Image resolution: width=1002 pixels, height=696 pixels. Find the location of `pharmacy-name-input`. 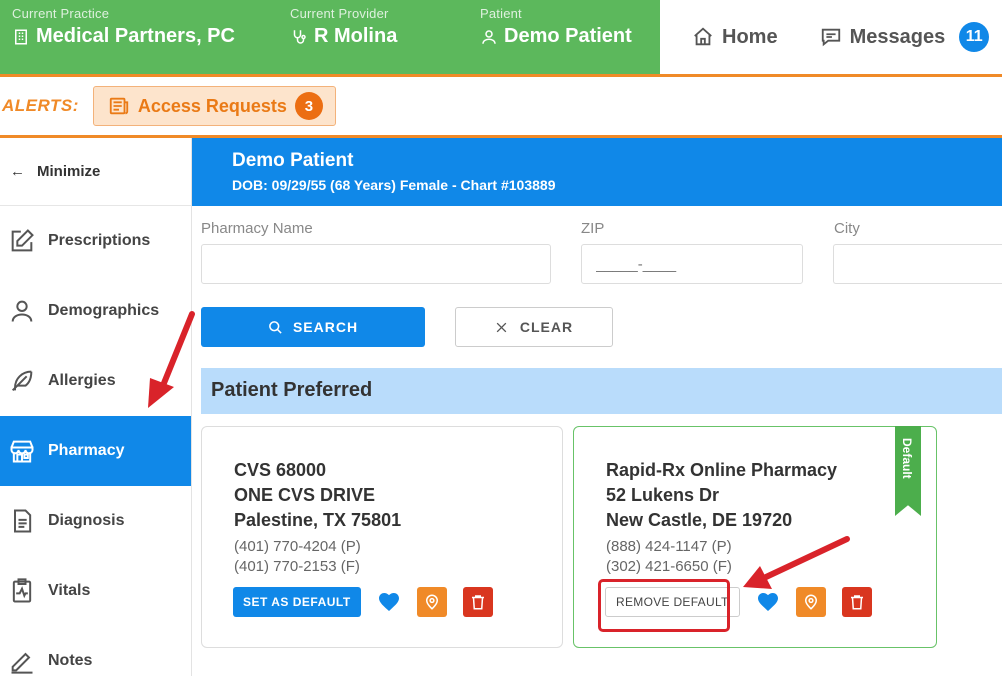

pharmacy-name-input is located at coordinates (376, 264).